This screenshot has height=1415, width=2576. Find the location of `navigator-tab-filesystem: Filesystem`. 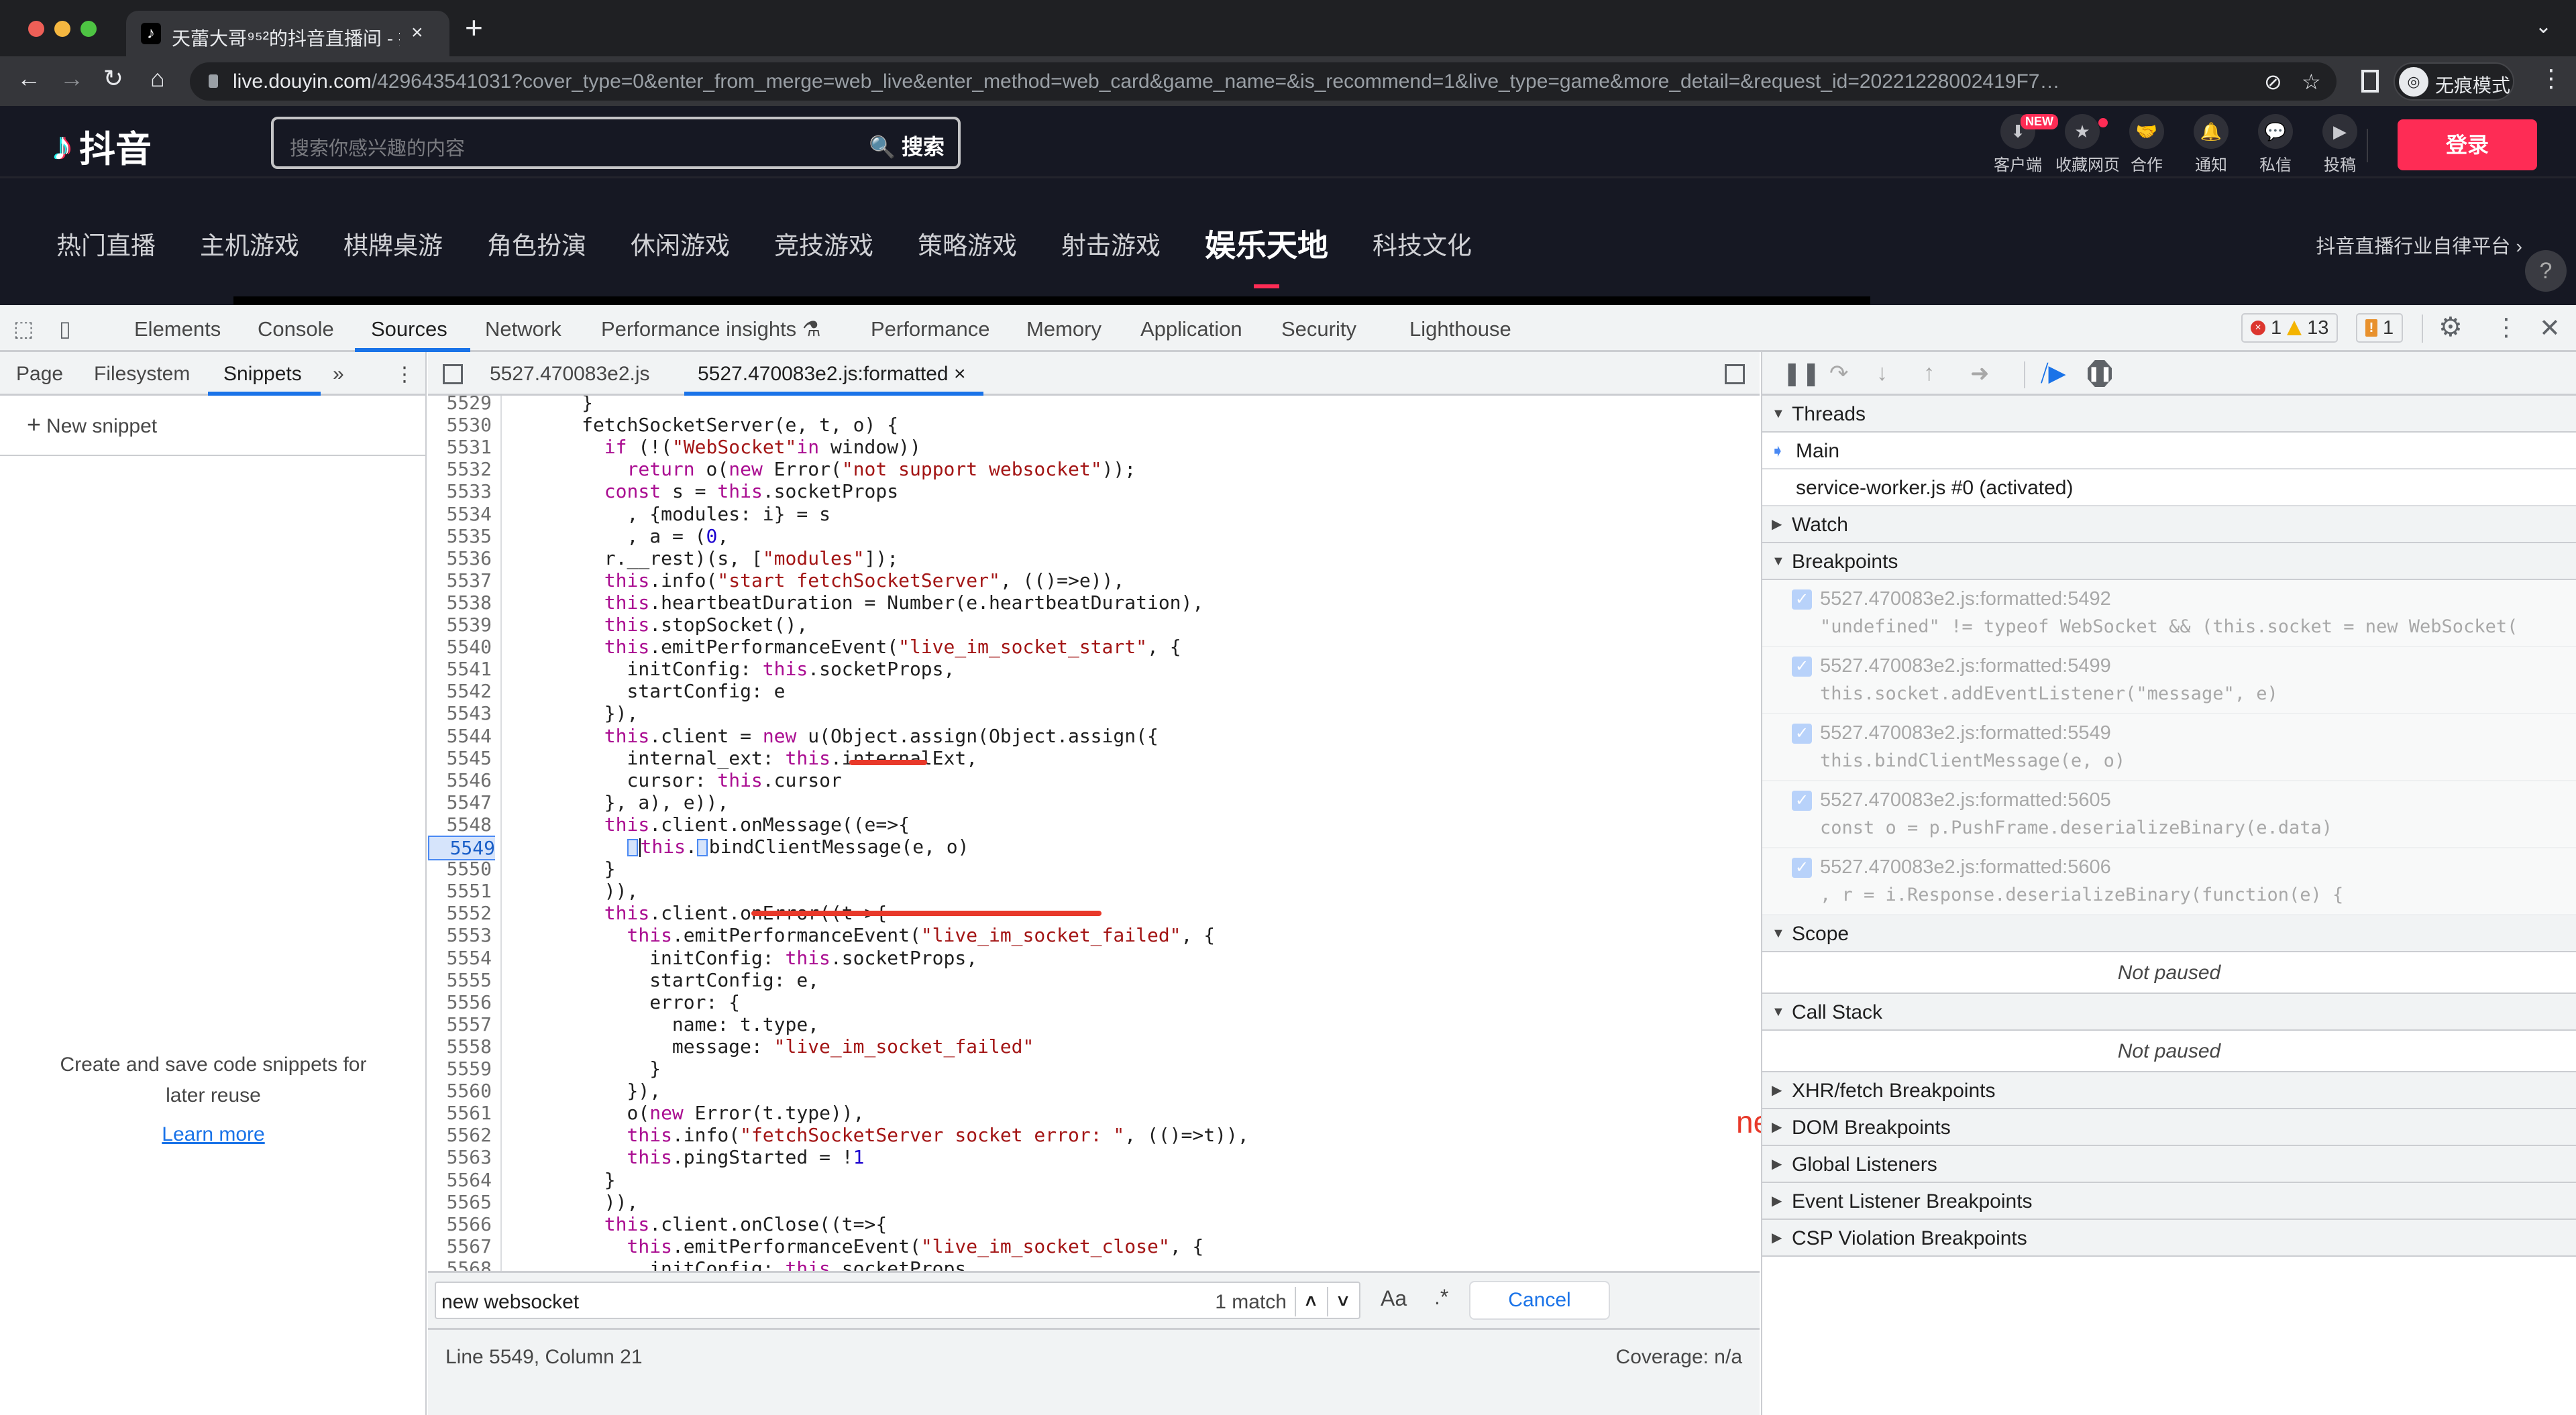

navigator-tab-filesystem: Filesystem is located at coordinates (142, 374).